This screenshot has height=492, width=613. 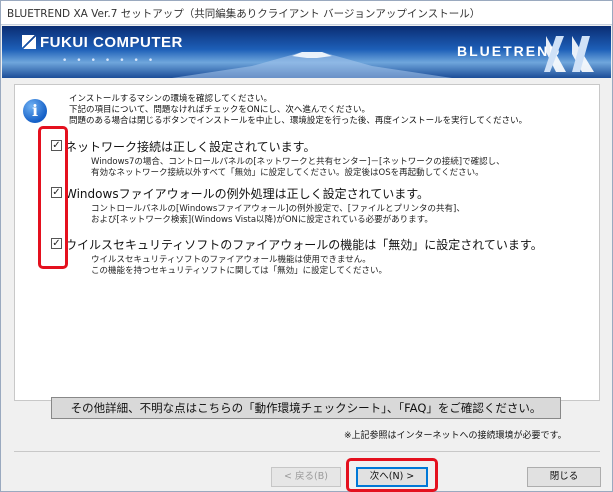 What do you see at coordinates (455, 436) in the screenshot?
I see `internet-note: ※上記参照はインターネットへの接続環境が必要です。` at bounding box center [455, 436].